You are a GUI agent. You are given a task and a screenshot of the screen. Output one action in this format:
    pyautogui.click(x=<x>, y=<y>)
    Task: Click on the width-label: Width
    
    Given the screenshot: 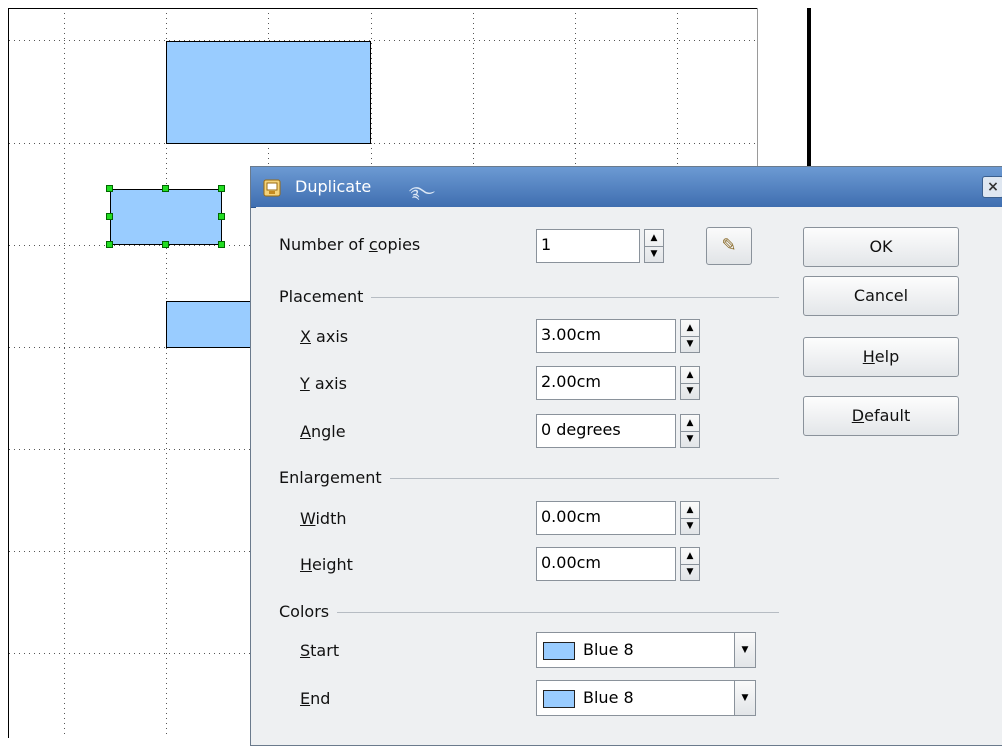 What is the action you would take?
    pyautogui.click(x=323, y=518)
    